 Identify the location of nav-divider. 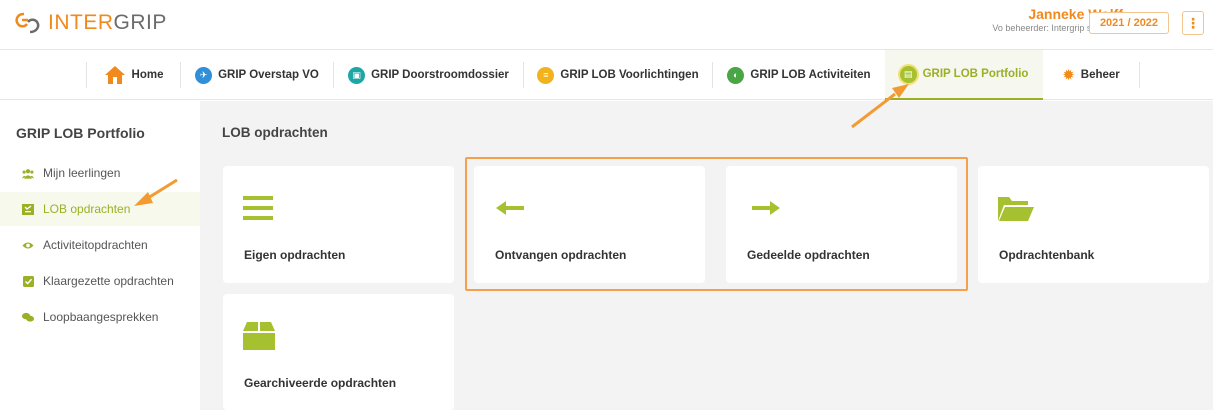
(1139, 75).